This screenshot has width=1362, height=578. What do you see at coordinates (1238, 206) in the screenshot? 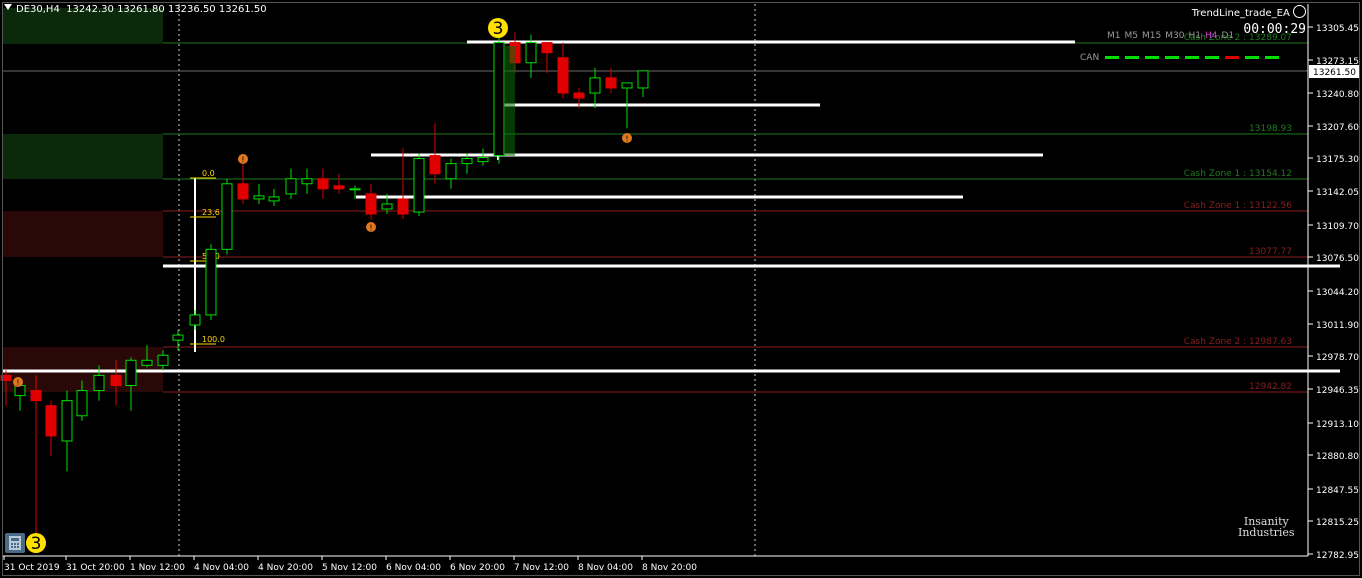
I see `level-label: Cash Zone 1 : 13122.56` at bounding box center [1238, 206].